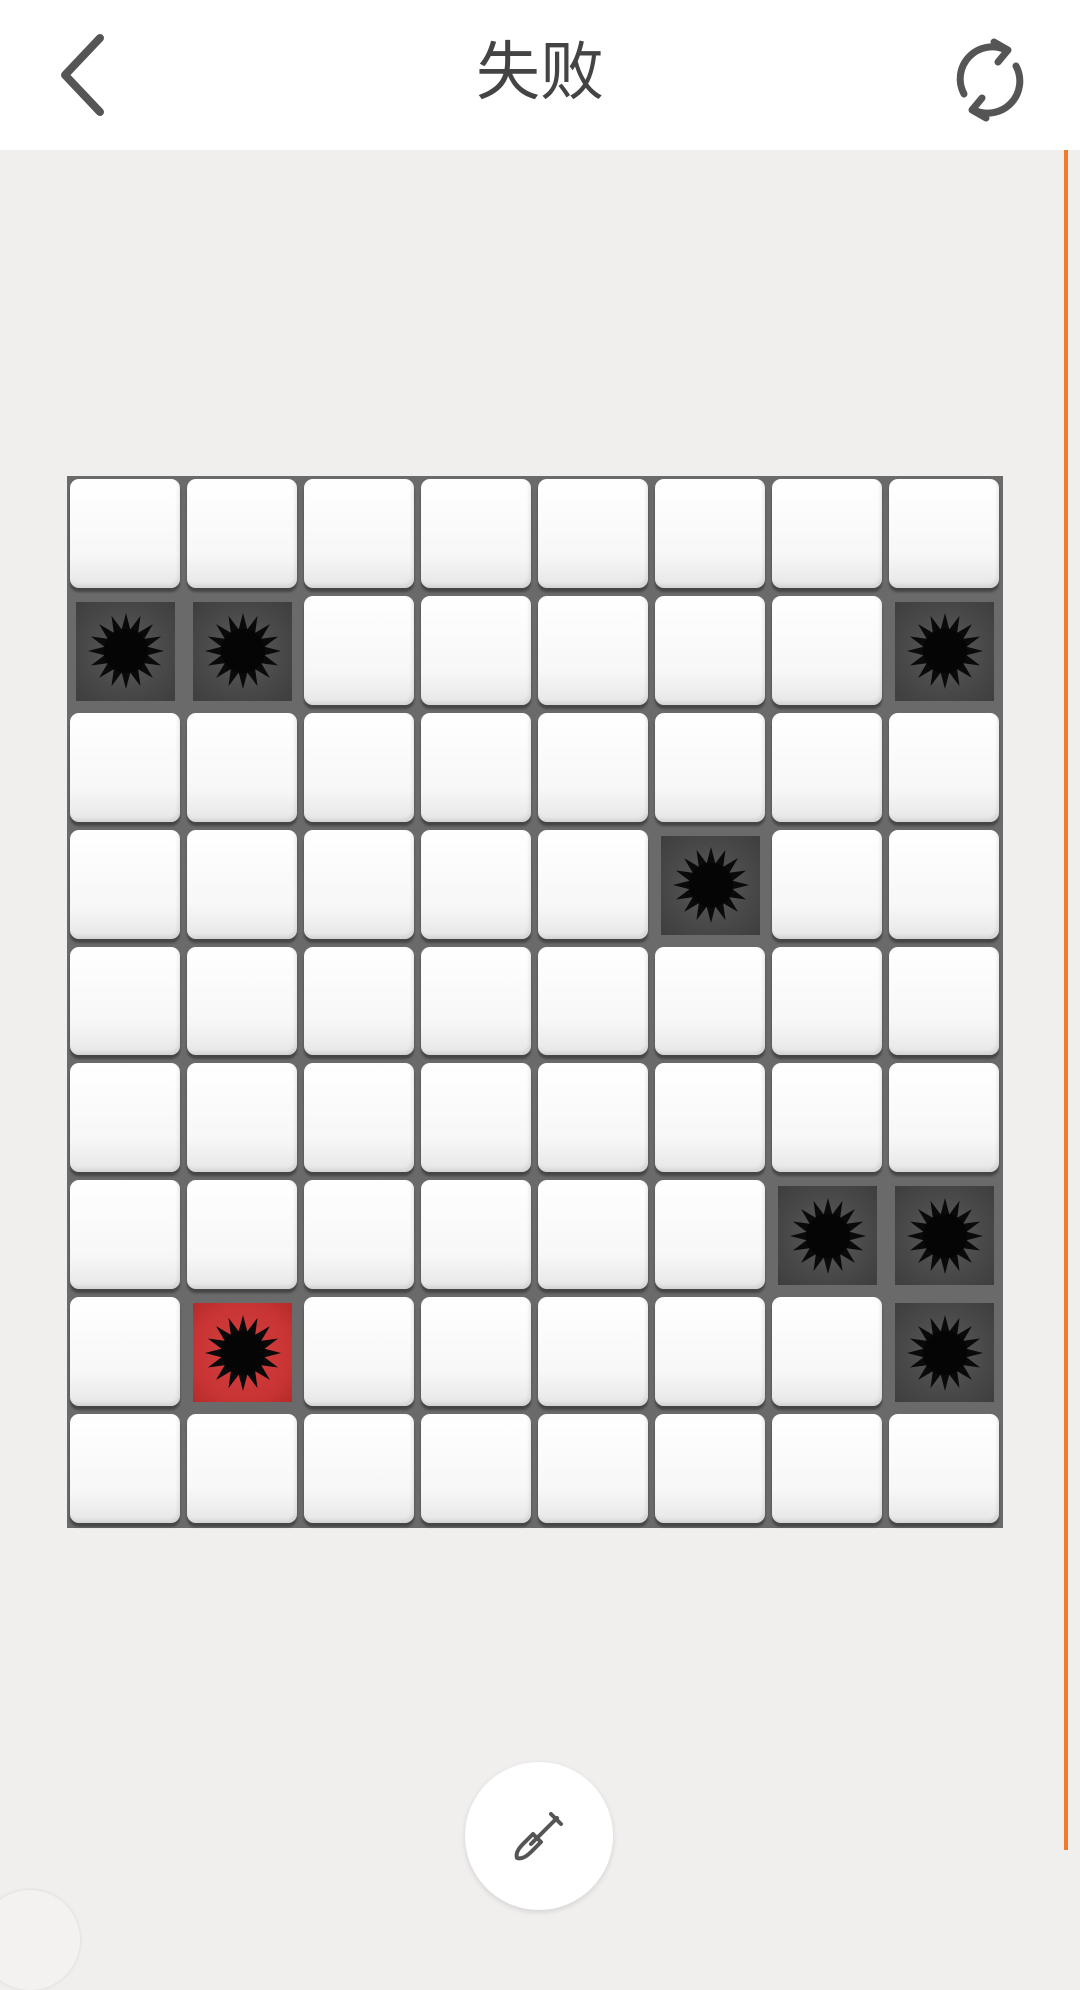  What do you see at coordinates (40, 1940) in the screenshot?
I see `corner-decoration` at bounding box center [40, 1940].